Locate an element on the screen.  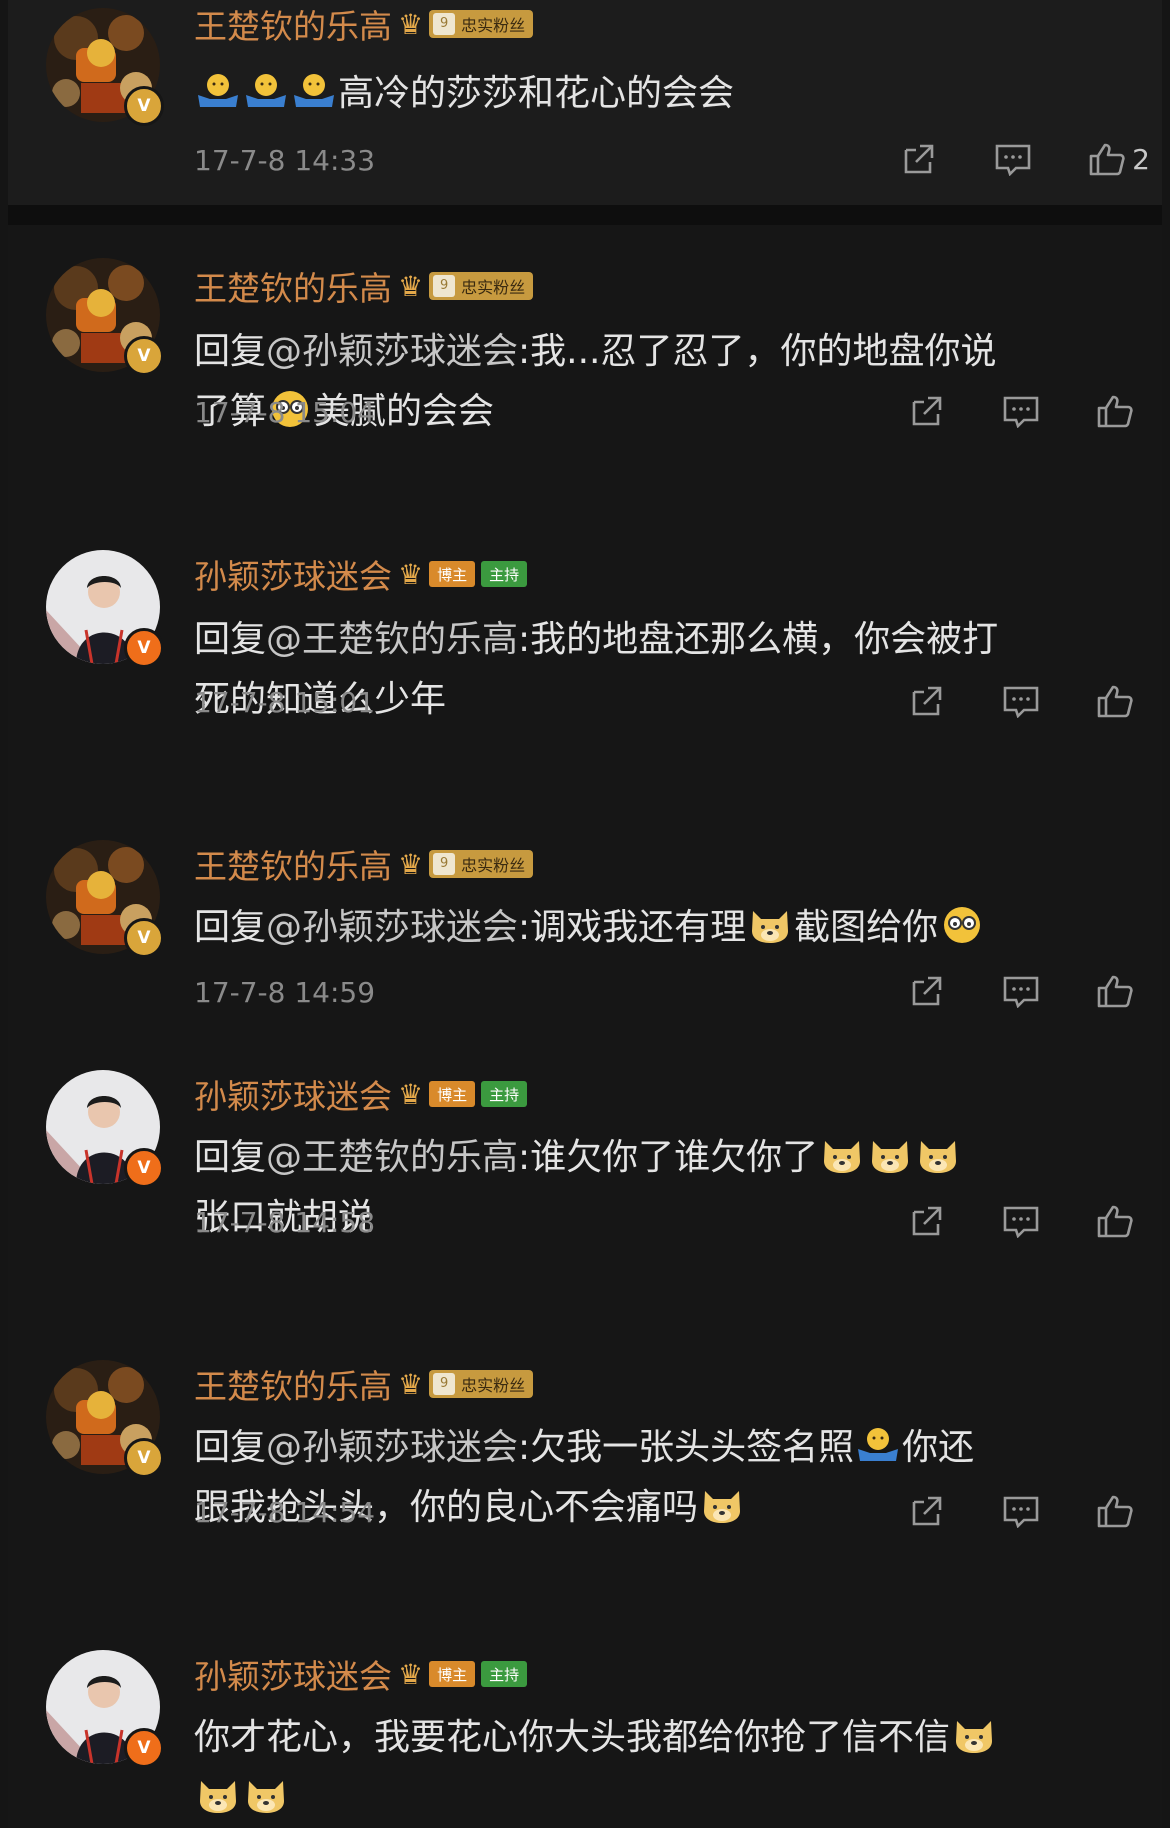
timestamp: 17-7-8 15:01 is located at coordinates (285, 702).